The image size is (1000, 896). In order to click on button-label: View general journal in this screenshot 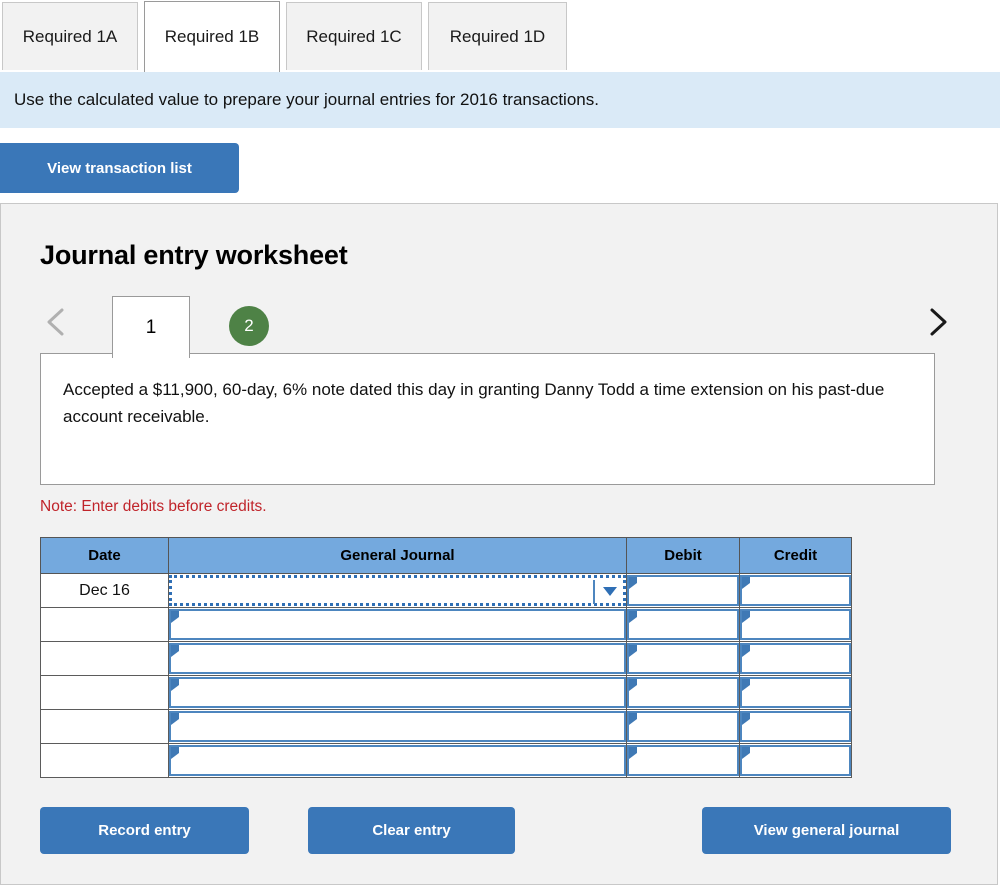, I will do `click(826, 830)`.